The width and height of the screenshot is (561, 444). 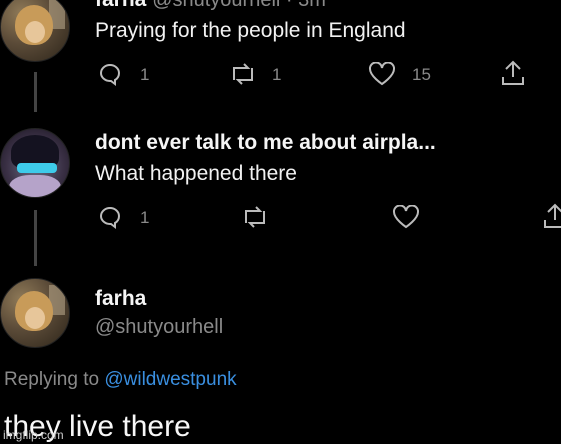 What do you see at coordinates (196, 173) in the screenshot?
I see `tweet-text: What happened there` at bounding box center [196, 173].